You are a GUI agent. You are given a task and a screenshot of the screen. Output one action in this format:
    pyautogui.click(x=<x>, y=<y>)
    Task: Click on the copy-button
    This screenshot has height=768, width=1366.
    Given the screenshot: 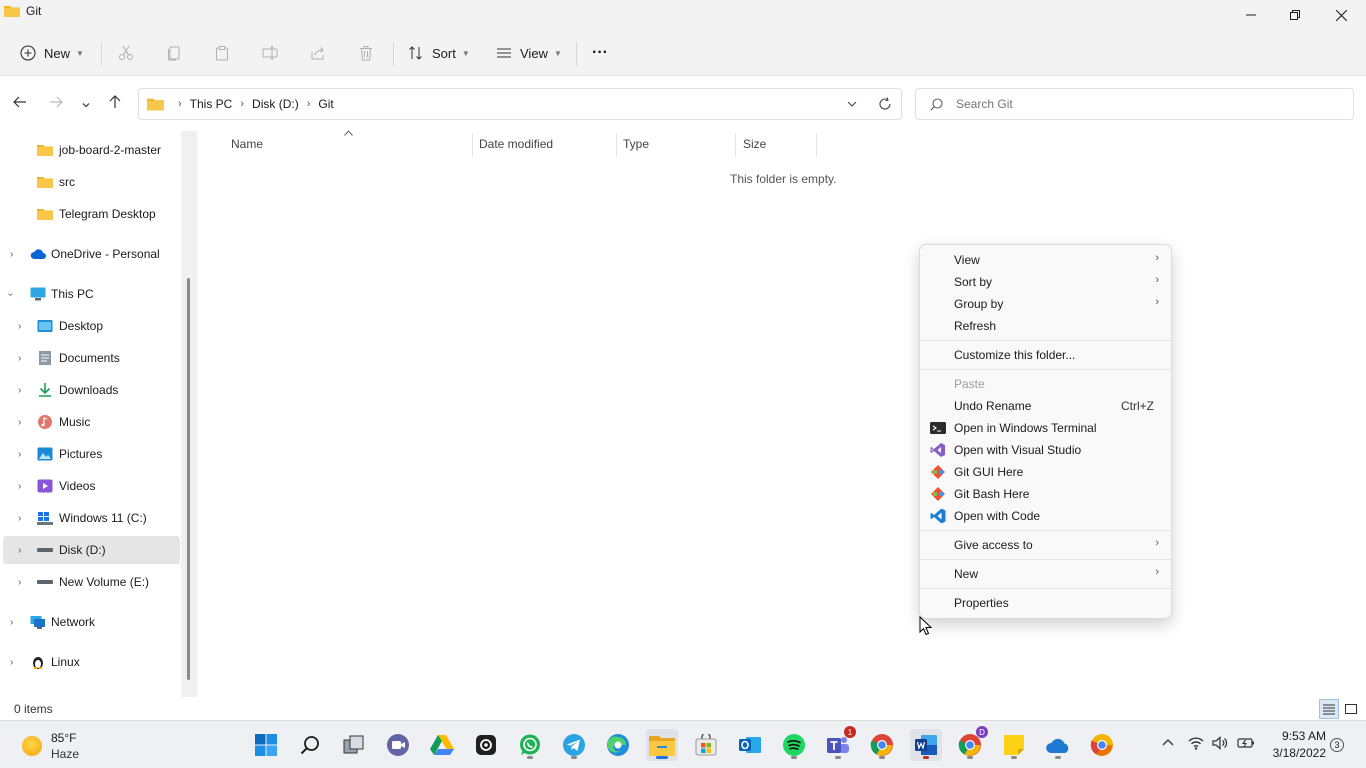 What is the action you would take?
    pyautogui.click(x=174, y=53)
    